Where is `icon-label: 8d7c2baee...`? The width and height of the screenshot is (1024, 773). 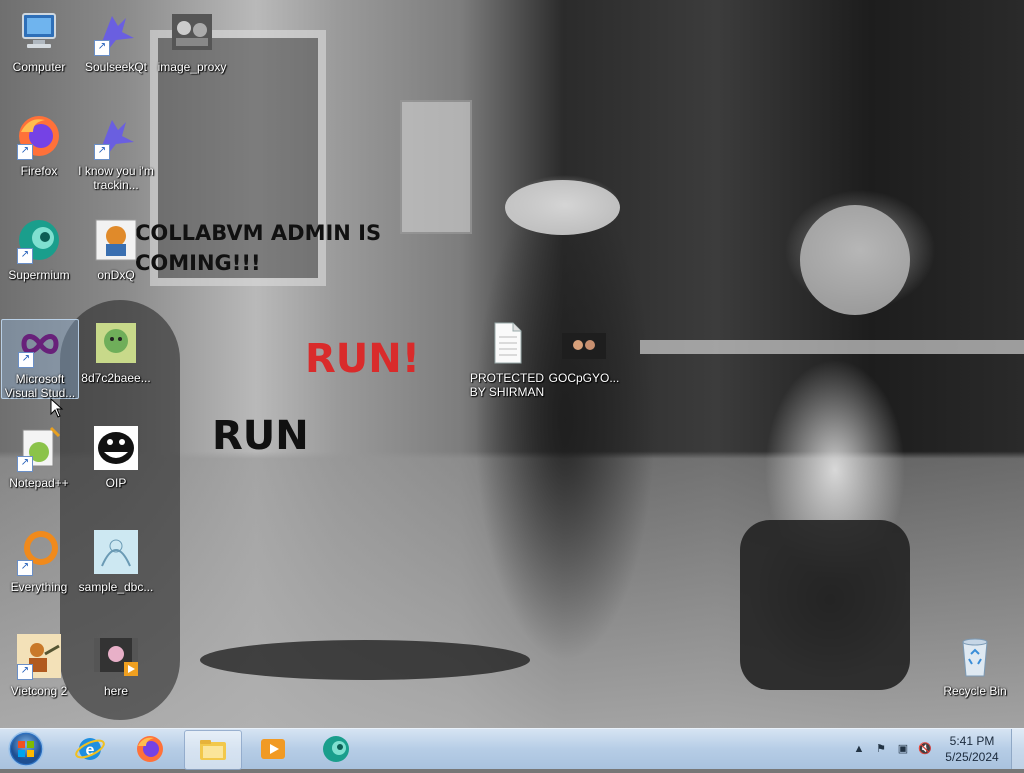
icon-label: 8d7c2baee... is located at coordinates (116, 378).